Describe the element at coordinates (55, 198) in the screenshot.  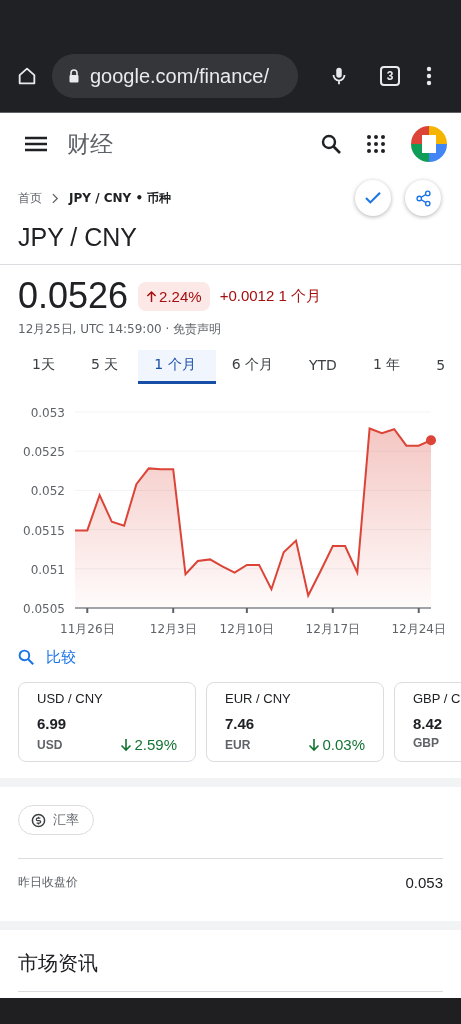
I see `chevron-icon` at that location.